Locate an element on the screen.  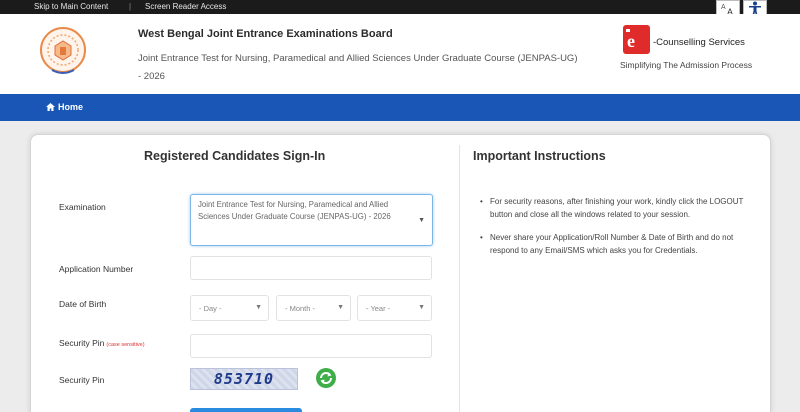
nav-home-link: Home is located at coordinates (64, 107).